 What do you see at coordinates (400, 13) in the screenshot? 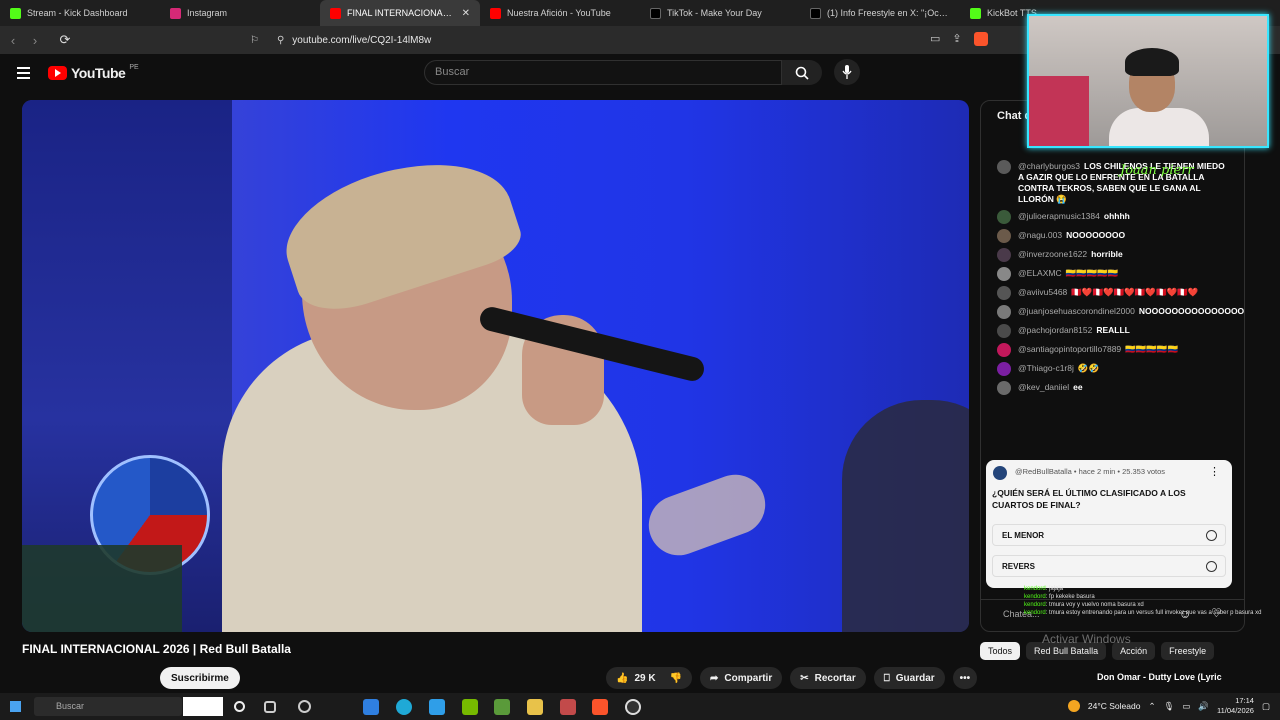
I see `tab-final-internacional: FINAL INTERNACIONAL 202 ✕` at bounding box center [400, 13].